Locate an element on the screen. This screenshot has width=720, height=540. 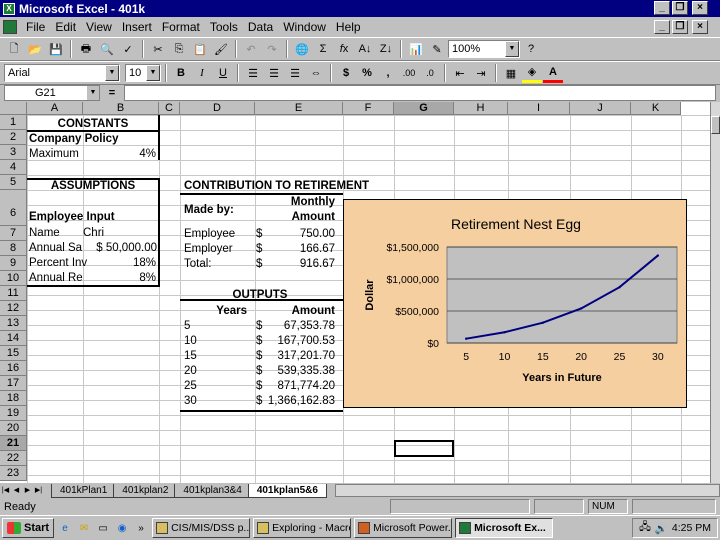
maximum-label: Maximum is located at coordinates (54, 154).